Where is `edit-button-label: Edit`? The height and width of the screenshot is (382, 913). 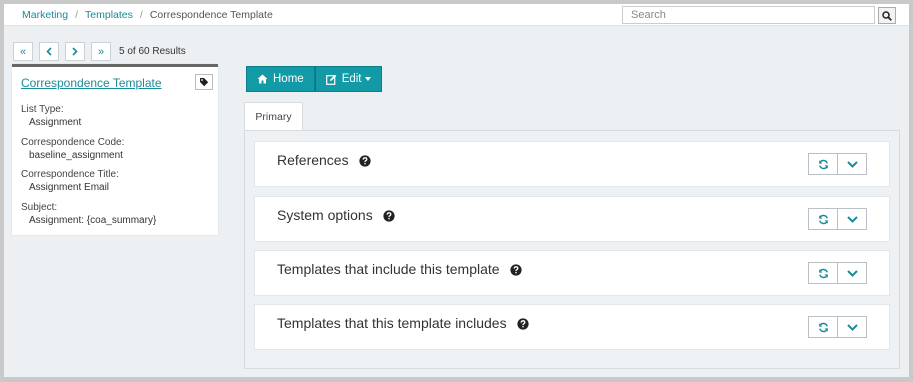
edit-button-label: Edit is located at coordinates (351, 79).